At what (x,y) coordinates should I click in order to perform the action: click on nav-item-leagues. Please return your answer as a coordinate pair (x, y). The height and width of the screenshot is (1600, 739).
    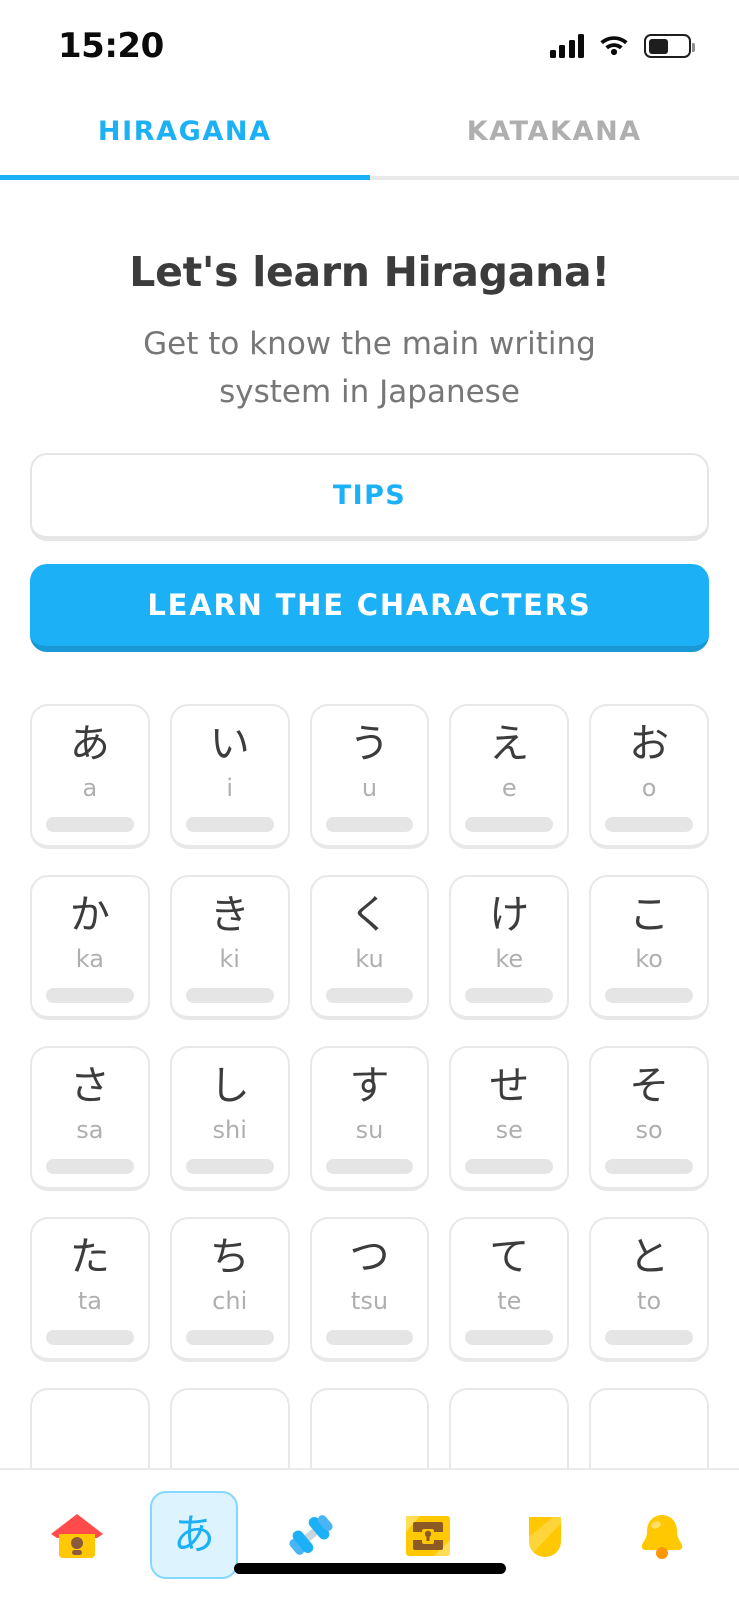
    Looking at the image, I should click on (545, 1535).